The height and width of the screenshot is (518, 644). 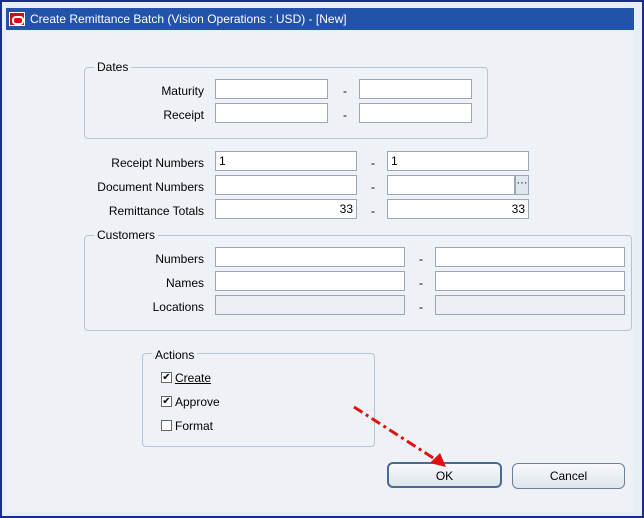 I want to click on create-checkbox: ✔, so click(x=166, y=377).